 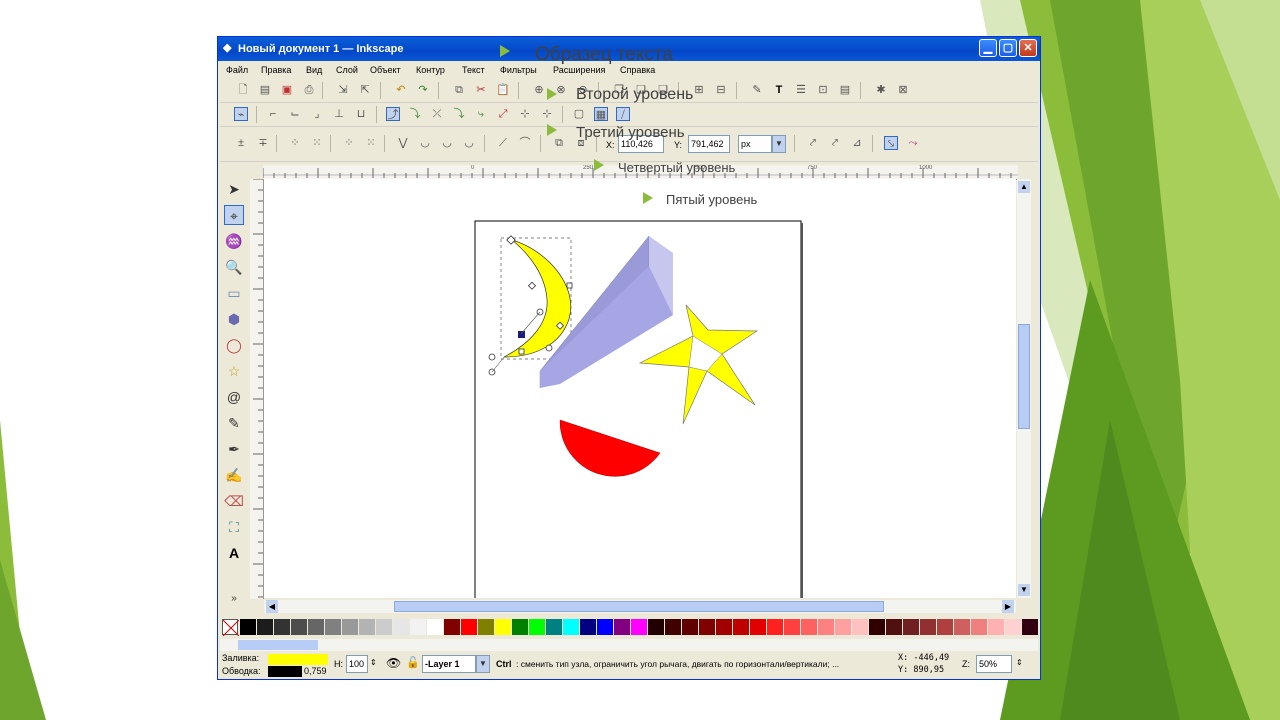 I want to click on scroll-left-icon: ◀, so click(x=272, y=606).